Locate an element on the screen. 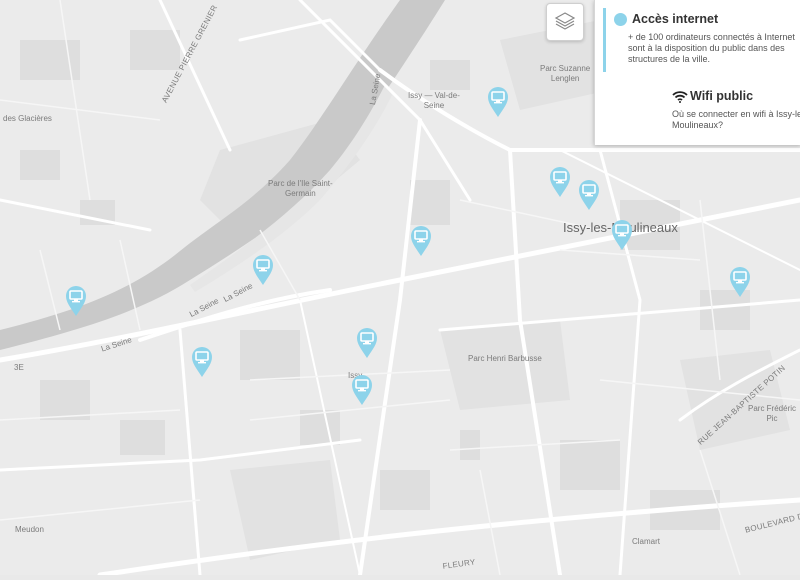 The image size is (800, 580). wifi-icon is located at coordinates (680, 99).